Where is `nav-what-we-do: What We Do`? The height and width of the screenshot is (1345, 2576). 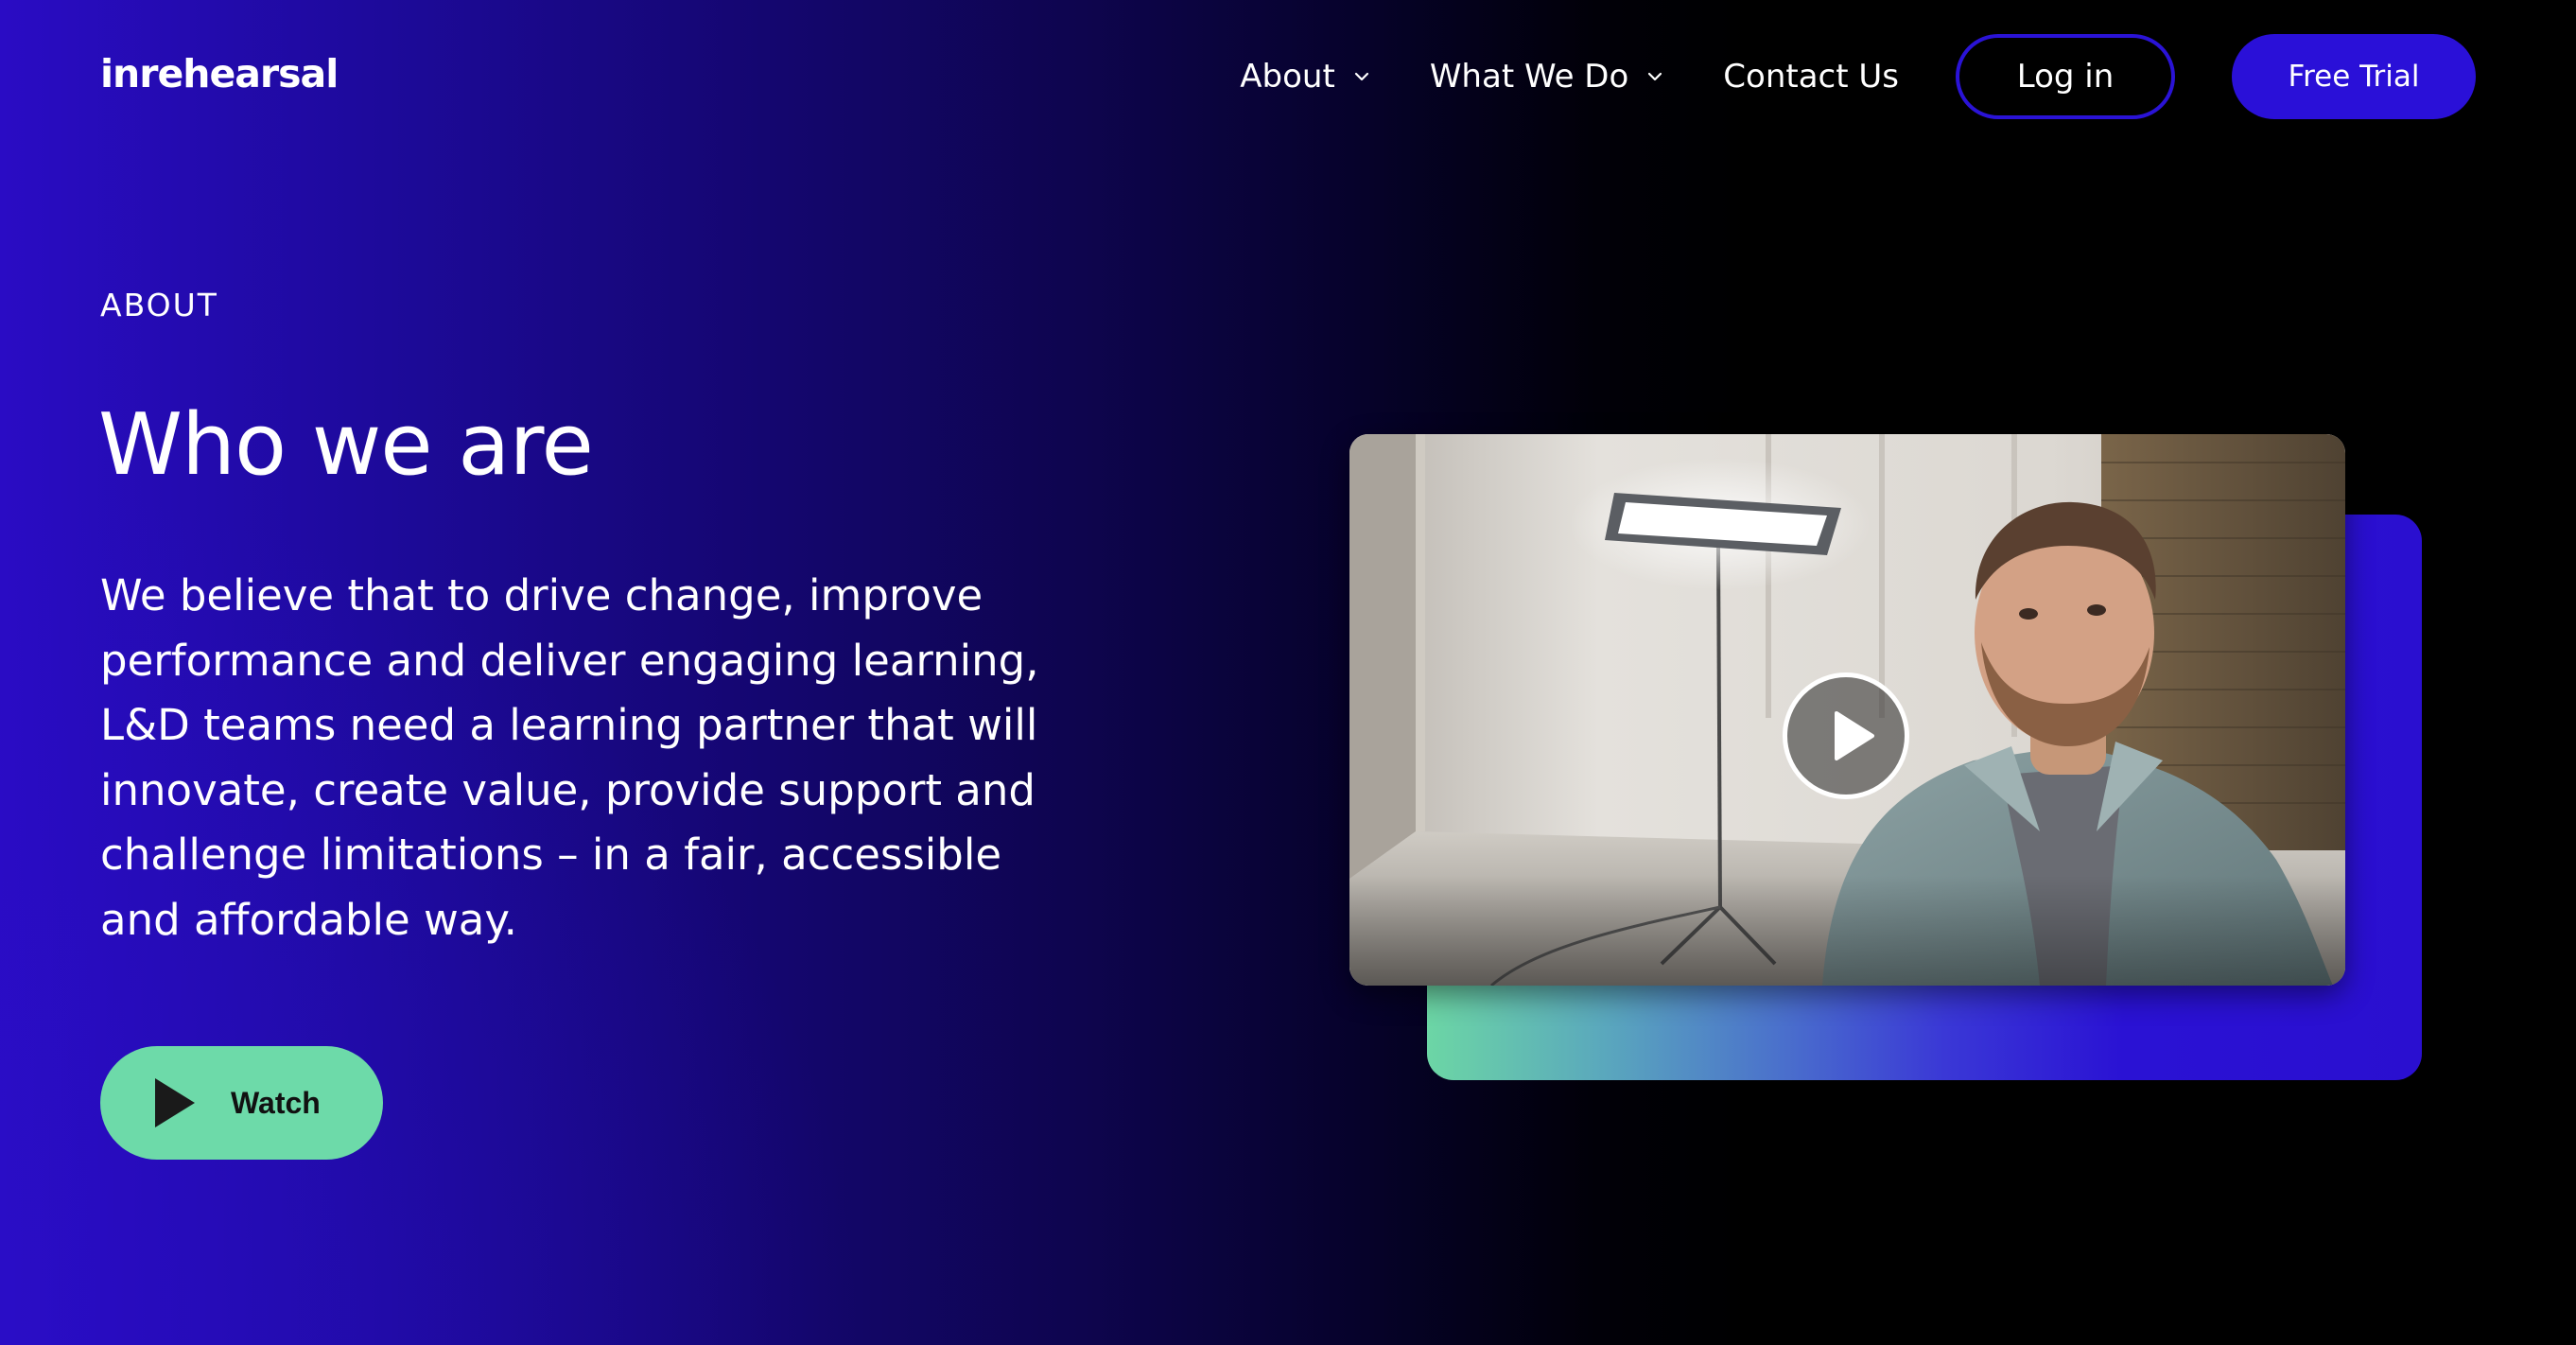
nav-what-we-do: What We Do is located at coordinates (1547, 77).